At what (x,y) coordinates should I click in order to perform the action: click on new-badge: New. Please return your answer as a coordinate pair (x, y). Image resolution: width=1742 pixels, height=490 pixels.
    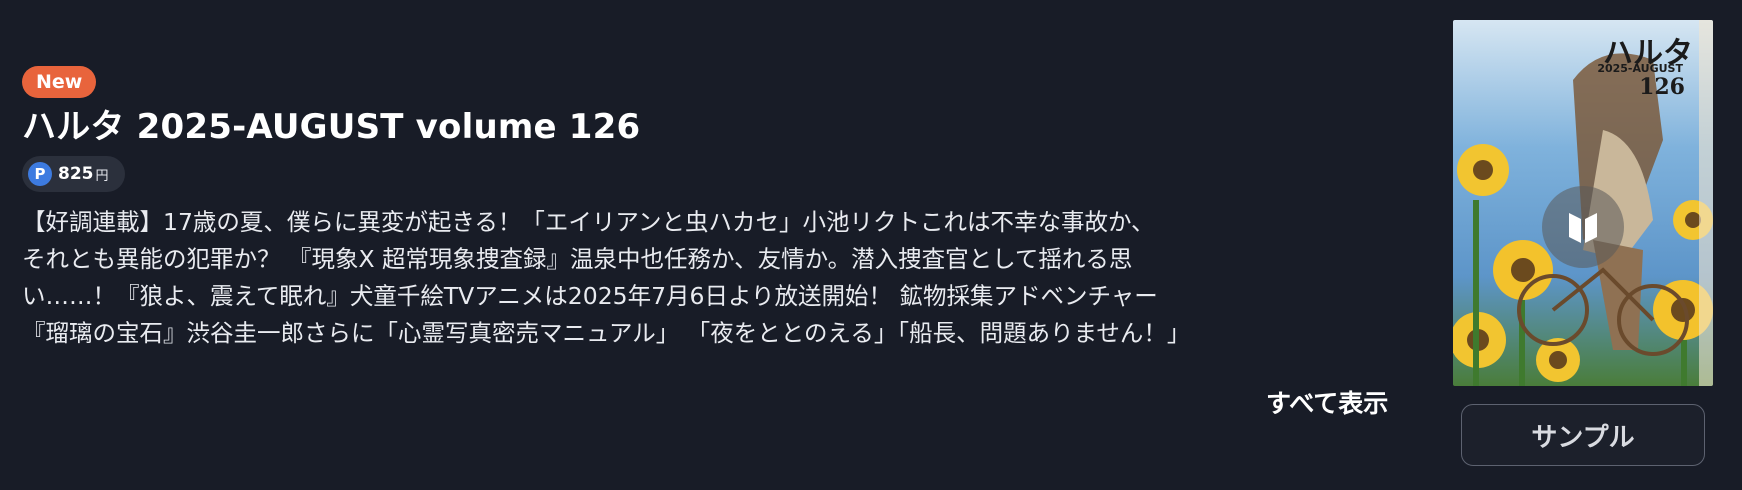
    Looking at the image, I should click on (59, 82).